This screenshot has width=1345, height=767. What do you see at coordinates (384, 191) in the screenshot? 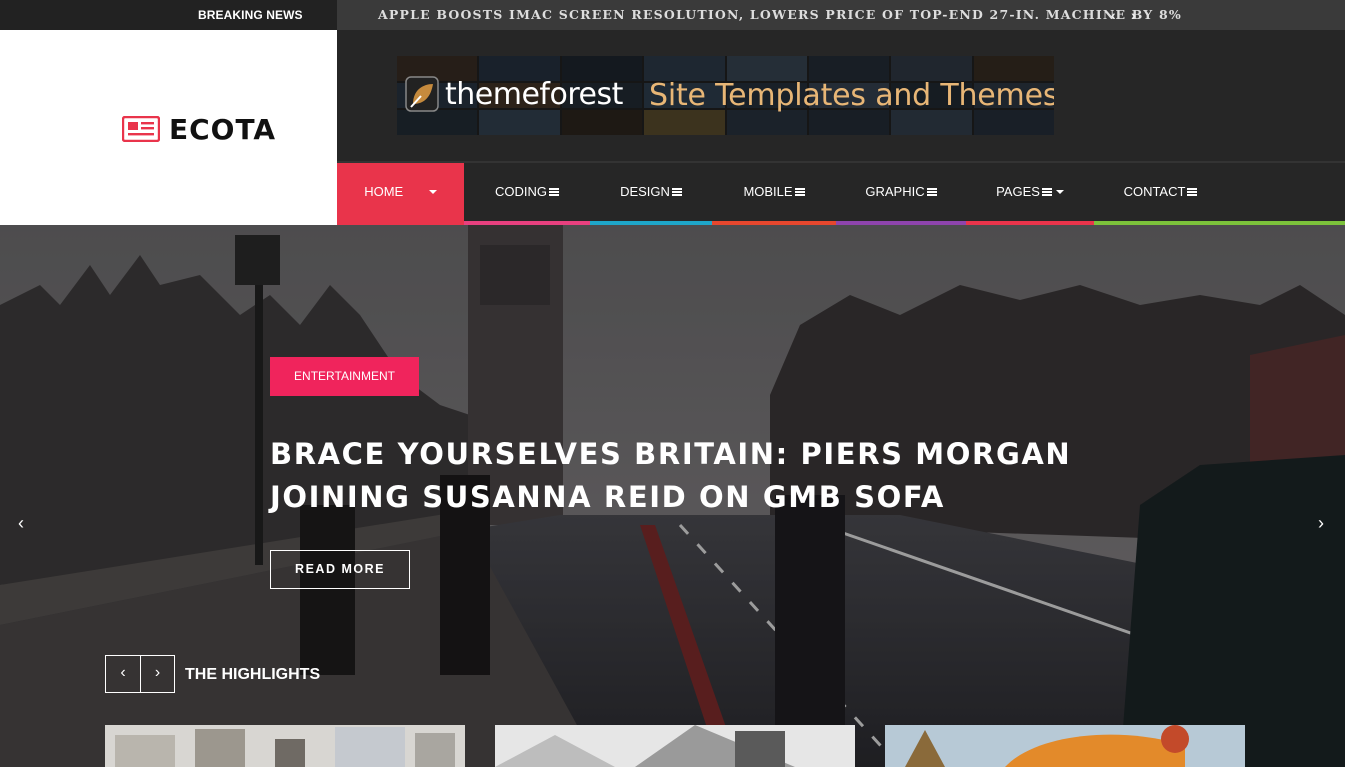
I see `nav-item-label: HOME` at bounding box center [384, 191].